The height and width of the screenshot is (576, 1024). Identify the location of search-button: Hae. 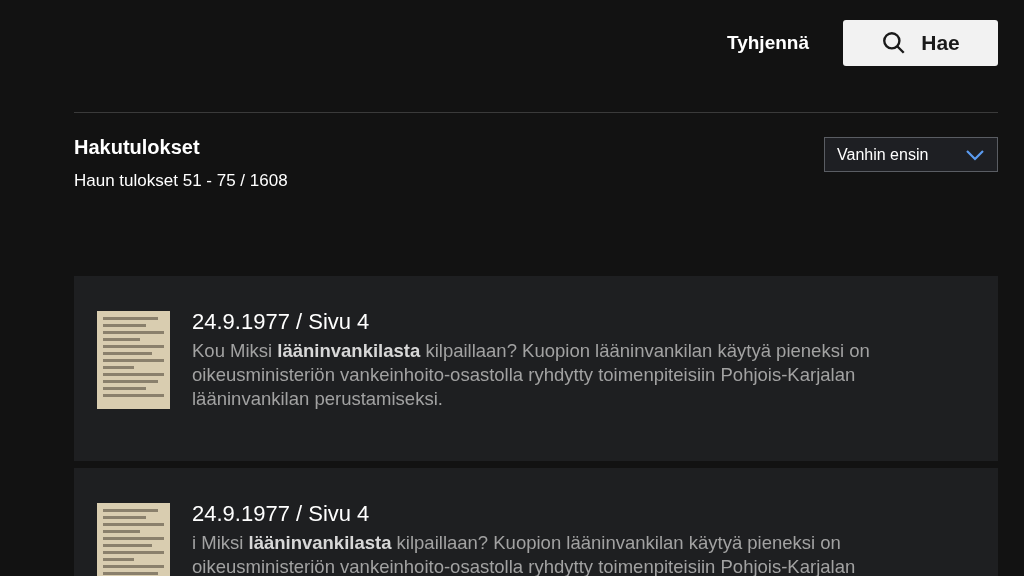
(920, 43).